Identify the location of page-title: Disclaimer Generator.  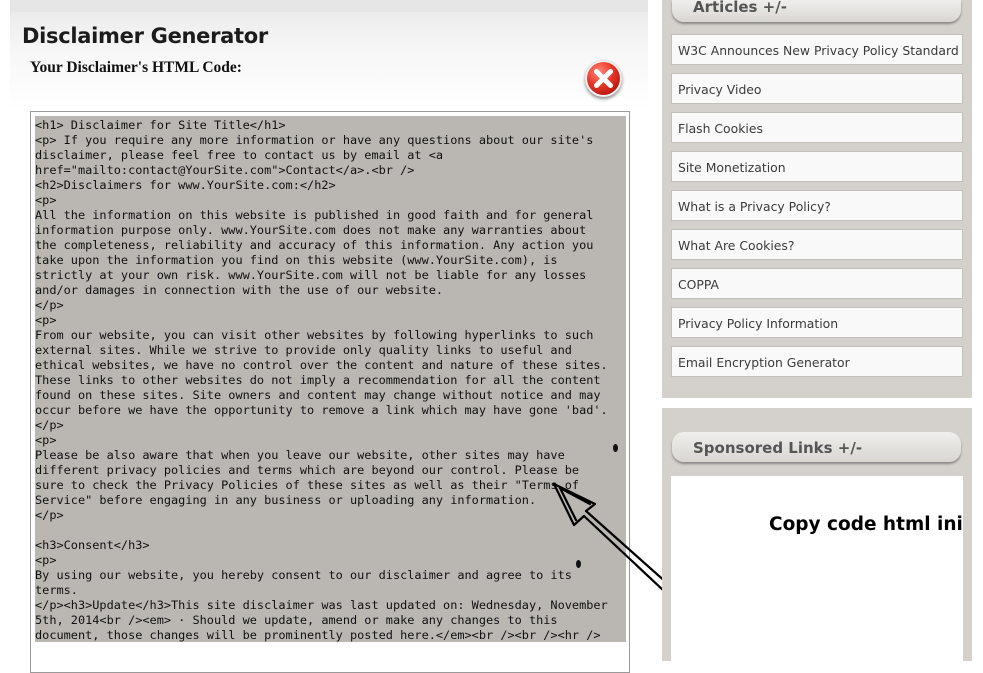
(145, 36).